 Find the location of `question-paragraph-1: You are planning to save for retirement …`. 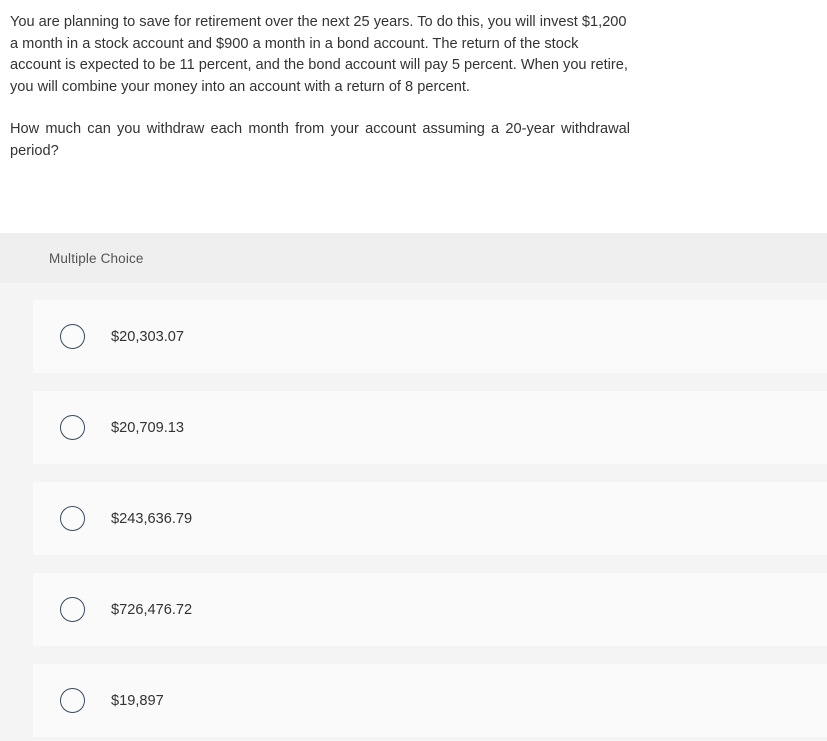

question-paragraph-1: You are planning to save for retirement … is located at coordinates (319, 54).